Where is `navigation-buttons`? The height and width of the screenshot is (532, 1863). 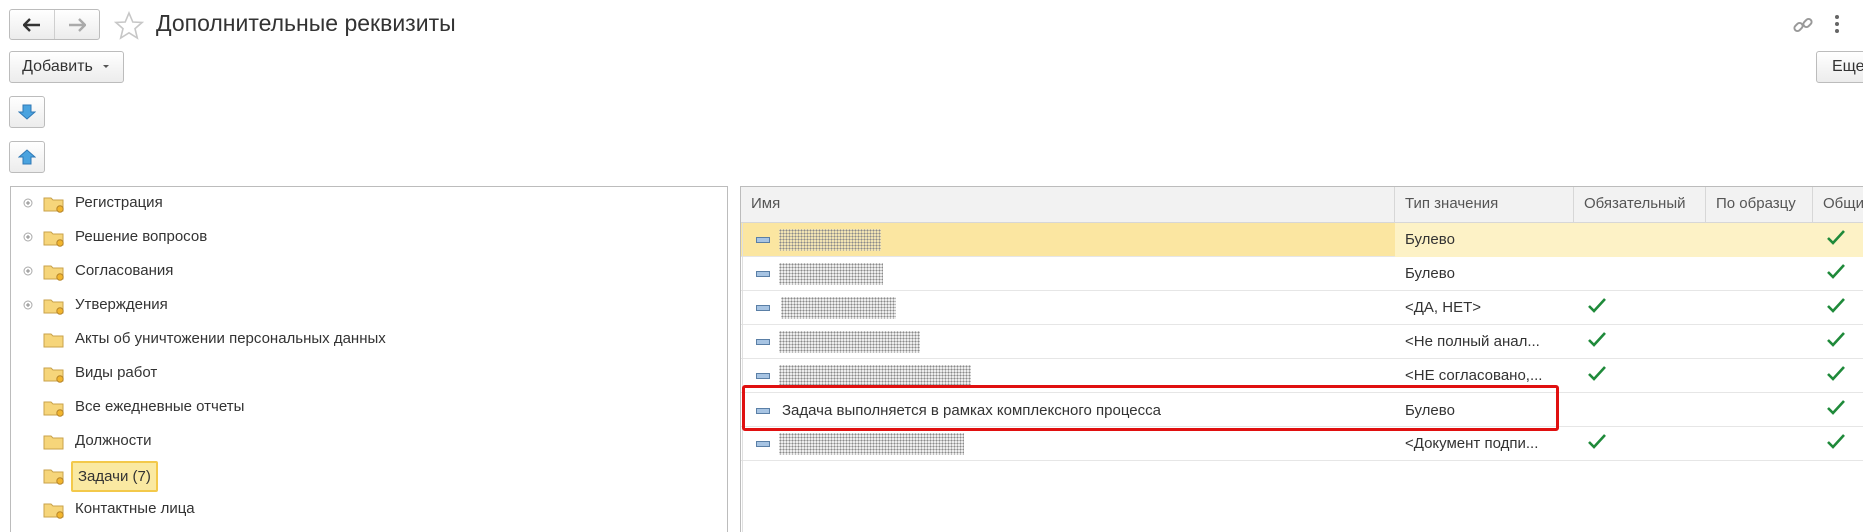
navigation-buttons is located at coordinates (54, 24).